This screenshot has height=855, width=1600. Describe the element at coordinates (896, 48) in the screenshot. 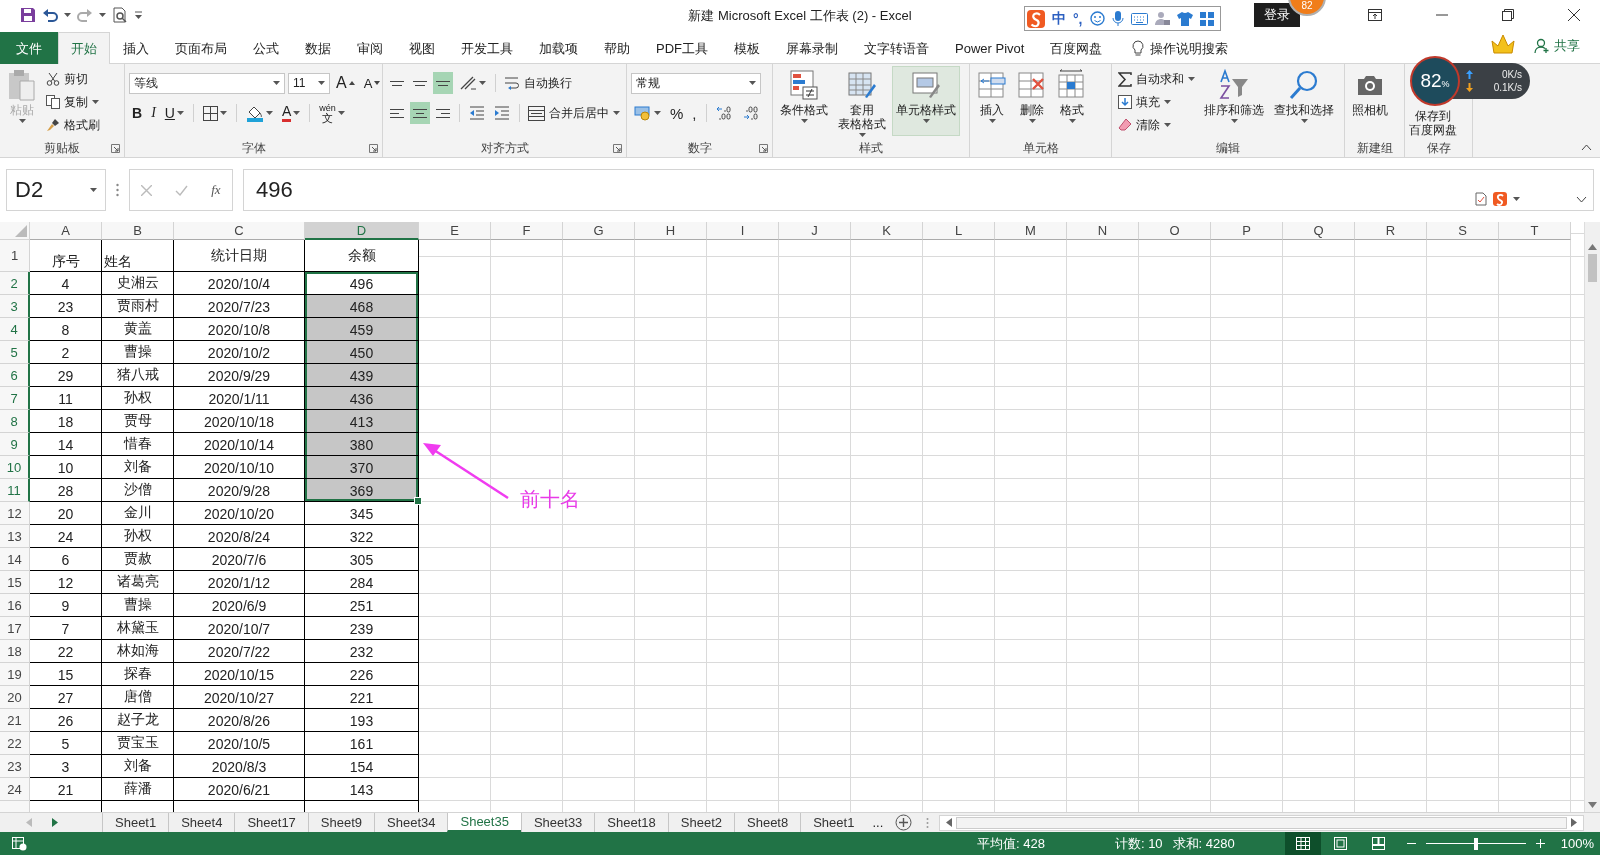

I see `ribbon-tab: 文字转语音` at that location.